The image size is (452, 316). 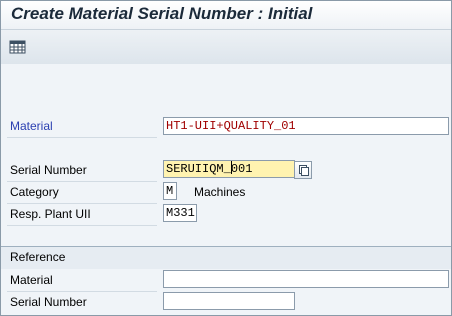 What do you see at coordinates (162, 13) in the screenshot?
I see `page-title: Create Material Serial Number : Initial` at bounding box center [162, 13].